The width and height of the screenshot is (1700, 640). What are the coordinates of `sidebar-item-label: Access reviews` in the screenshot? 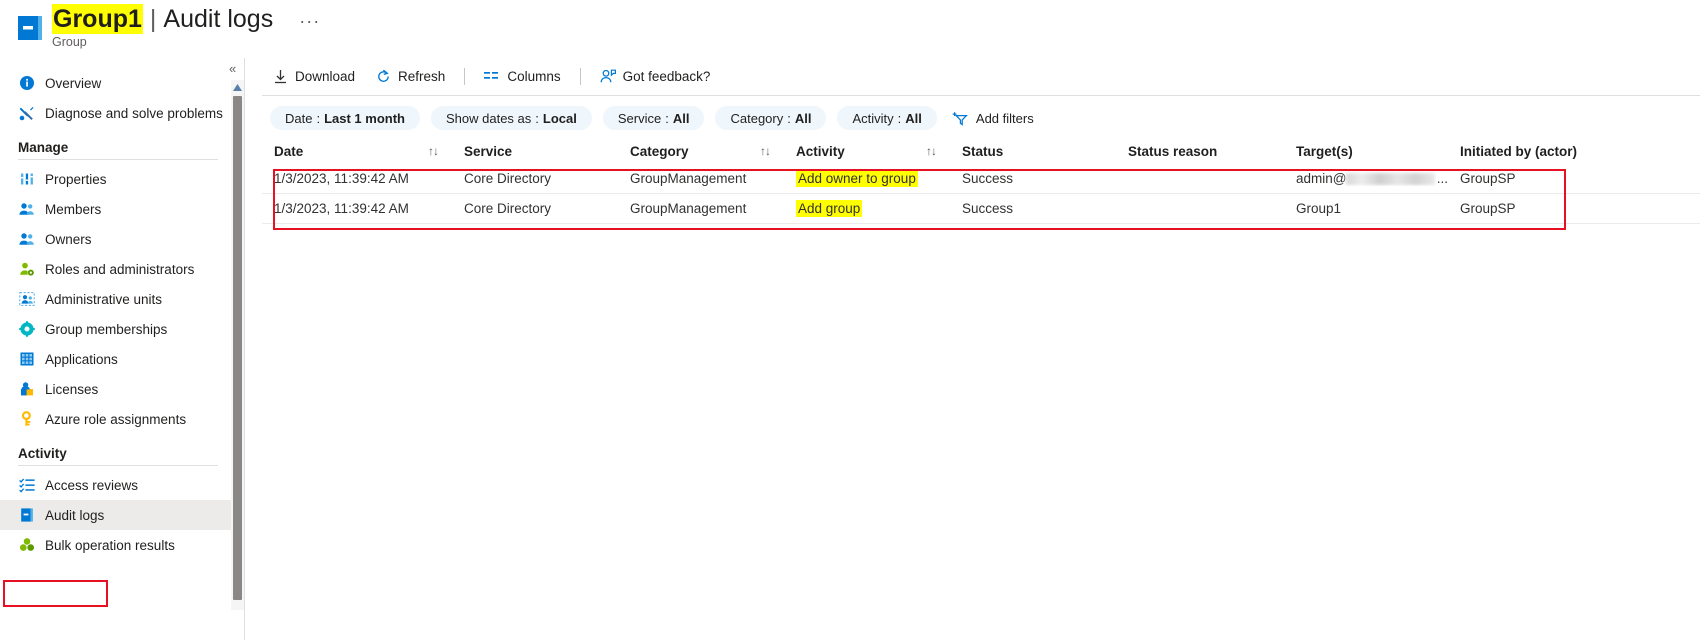 It's located at (92, 485).